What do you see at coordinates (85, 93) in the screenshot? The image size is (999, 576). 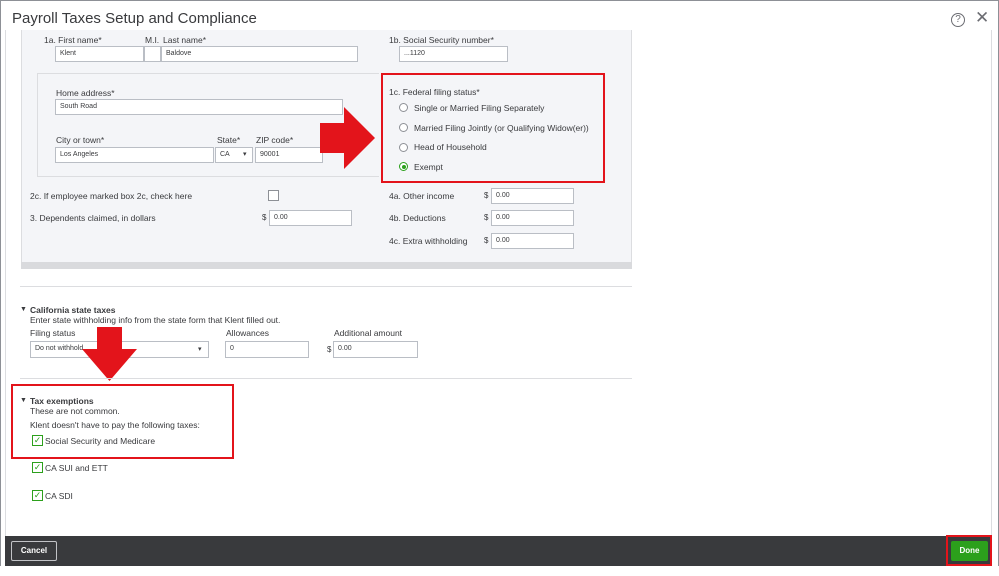 I see `home-address-label: Home address*` at bounding box center [85, 93].